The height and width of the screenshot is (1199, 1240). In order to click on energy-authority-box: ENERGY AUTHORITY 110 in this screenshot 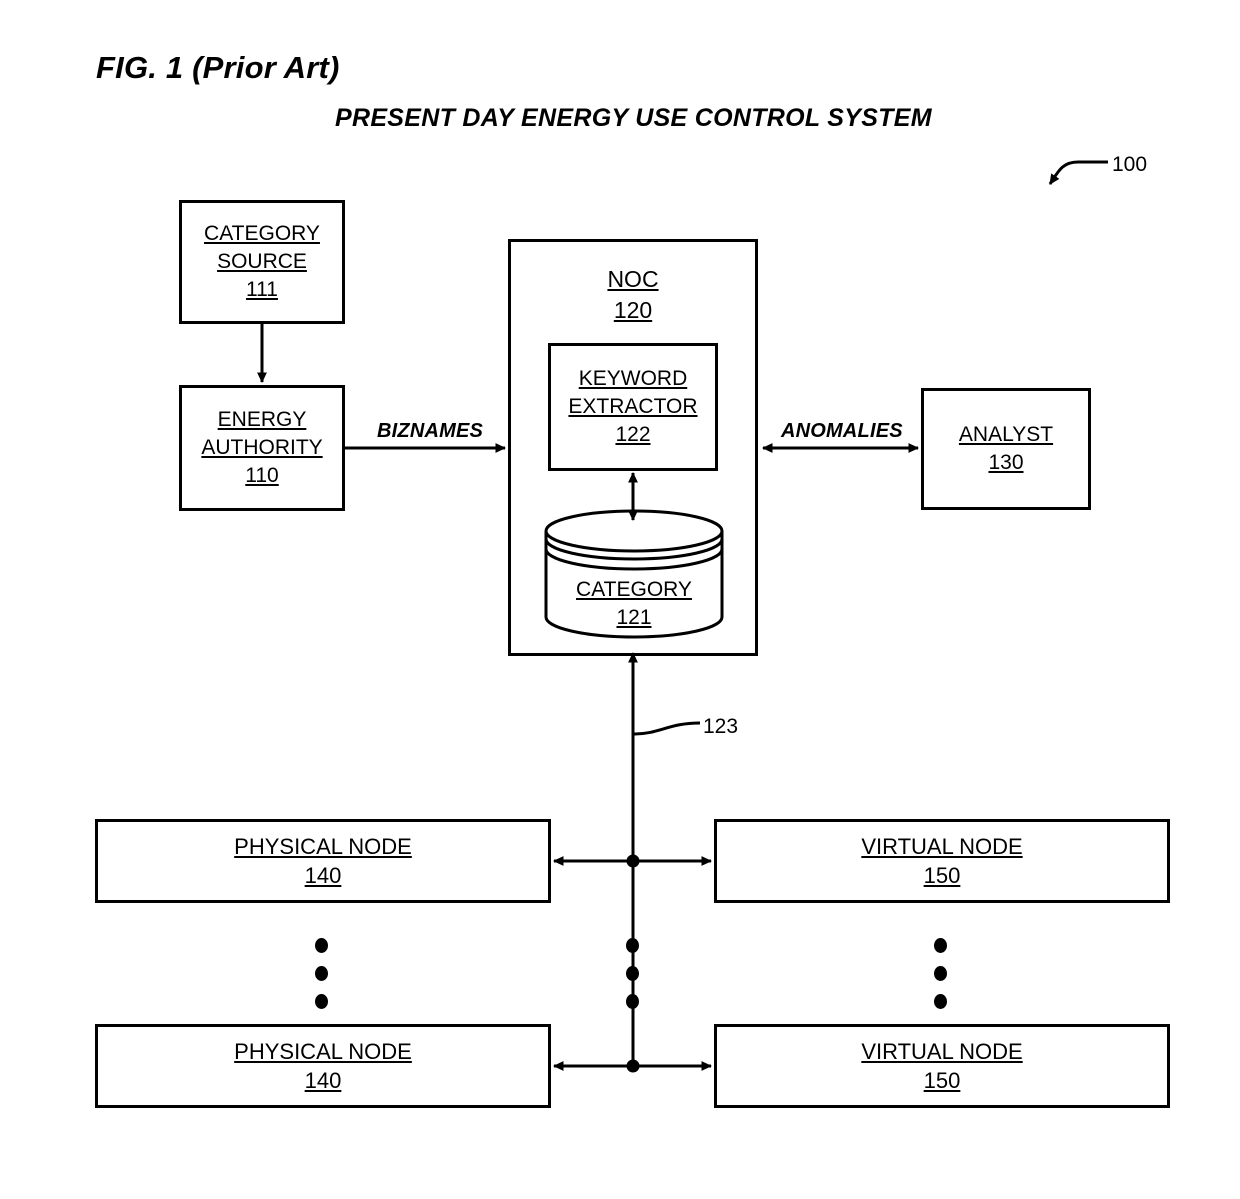, I will do `click(262, 448)`.